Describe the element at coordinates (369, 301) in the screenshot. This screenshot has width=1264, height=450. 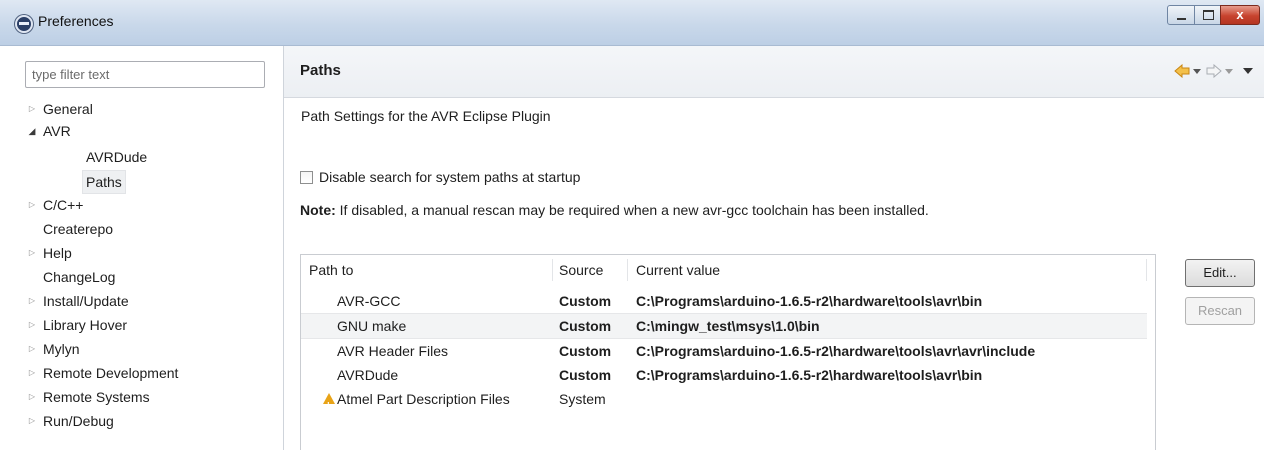
I see `cell-path: AVR-GCC` at that location.